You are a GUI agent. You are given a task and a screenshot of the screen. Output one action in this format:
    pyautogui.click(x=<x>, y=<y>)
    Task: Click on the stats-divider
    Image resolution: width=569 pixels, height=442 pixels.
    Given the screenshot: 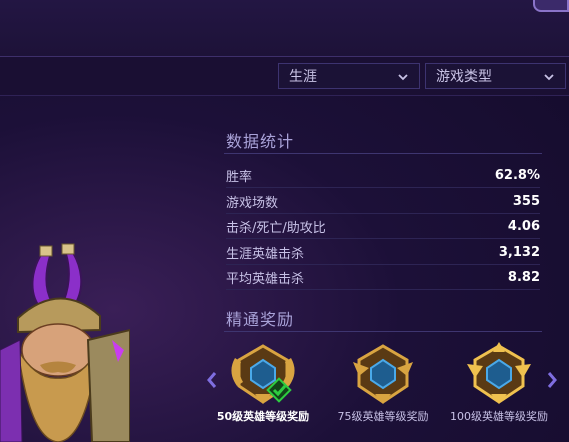 What is the action you would take?
    pyautogui.click(x=383, y=153)
    